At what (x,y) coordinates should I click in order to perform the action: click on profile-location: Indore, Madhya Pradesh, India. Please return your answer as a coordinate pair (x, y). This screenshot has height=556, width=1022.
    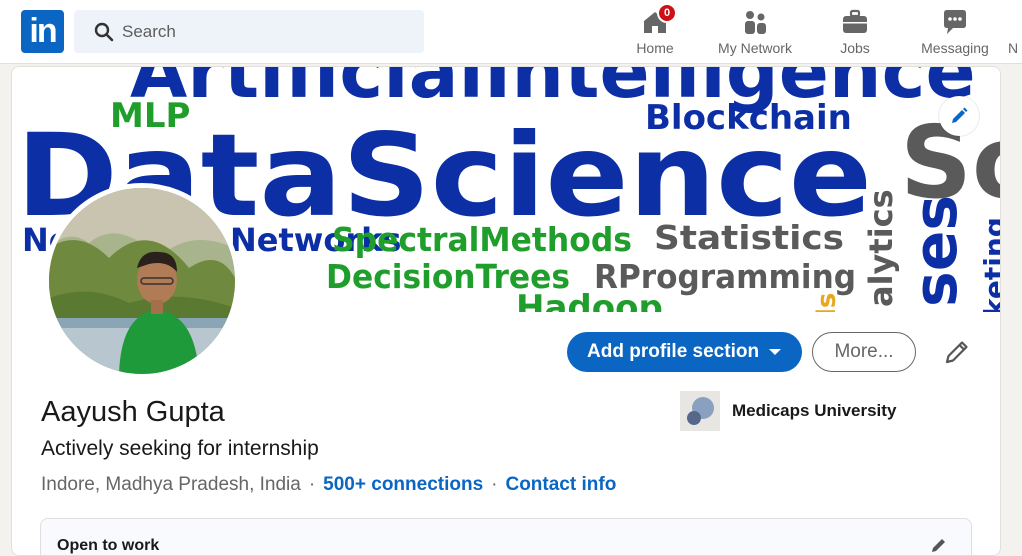
    Looking at the image, I should click on (171, 484).